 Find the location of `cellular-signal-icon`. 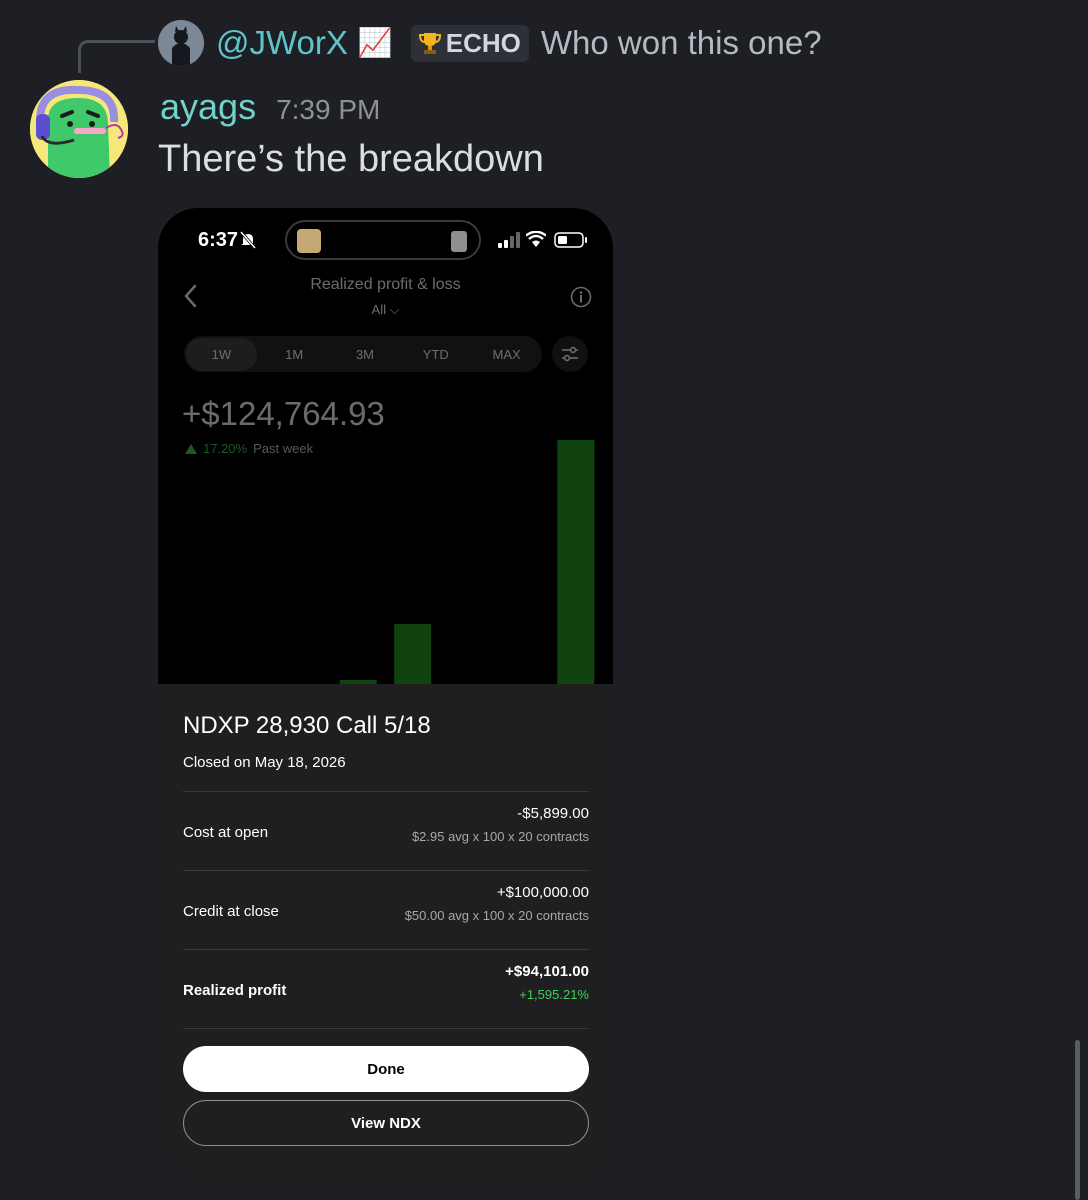

cellular-signal-icon is located at coordinates (509, 240).